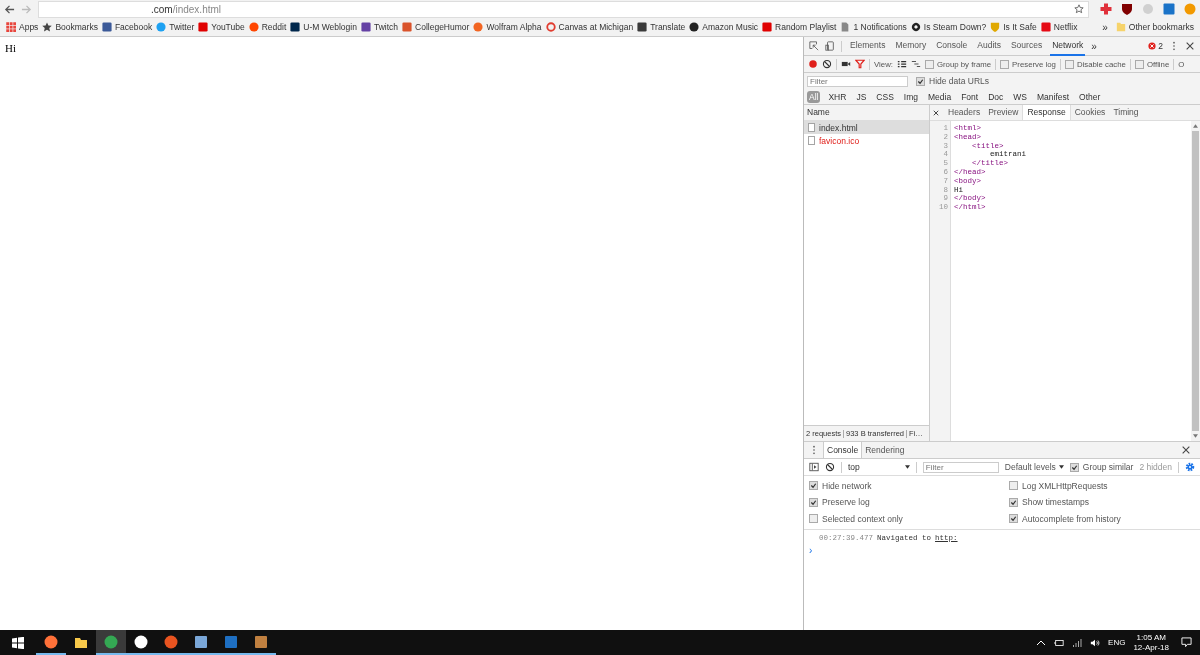  Describe the element at coordinates (846, 64) in the screenshot. I see `camera-icon` at that location.